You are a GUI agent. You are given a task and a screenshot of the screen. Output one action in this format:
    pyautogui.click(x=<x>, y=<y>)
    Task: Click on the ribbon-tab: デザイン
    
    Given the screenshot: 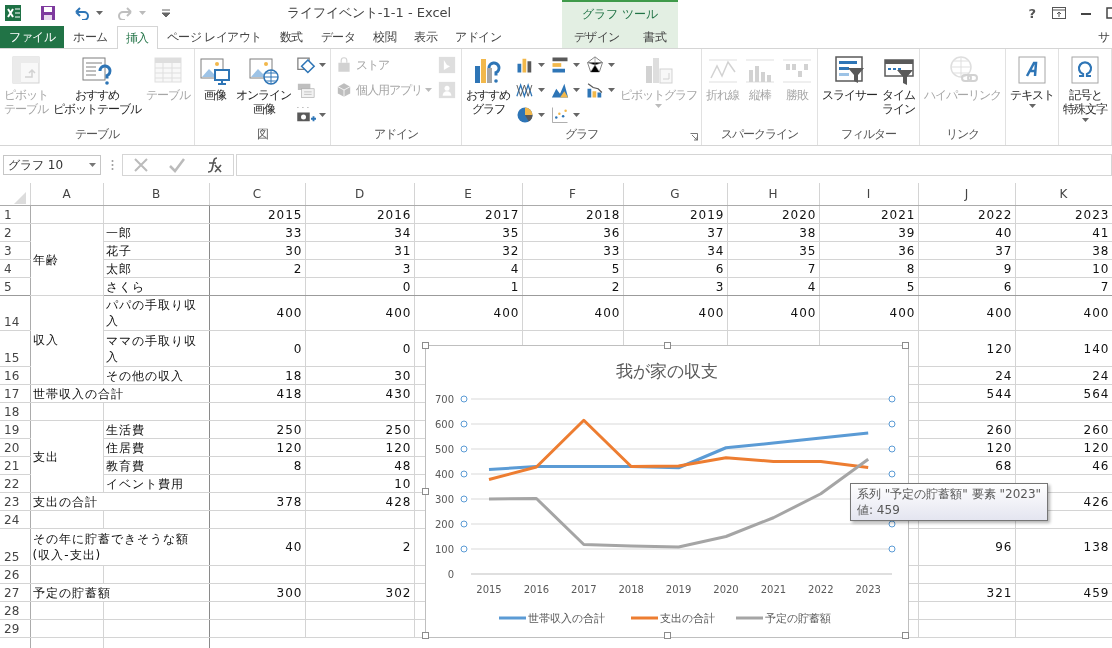 What is the action you would take?
    pyautogui.click(x=596, y=37)
    